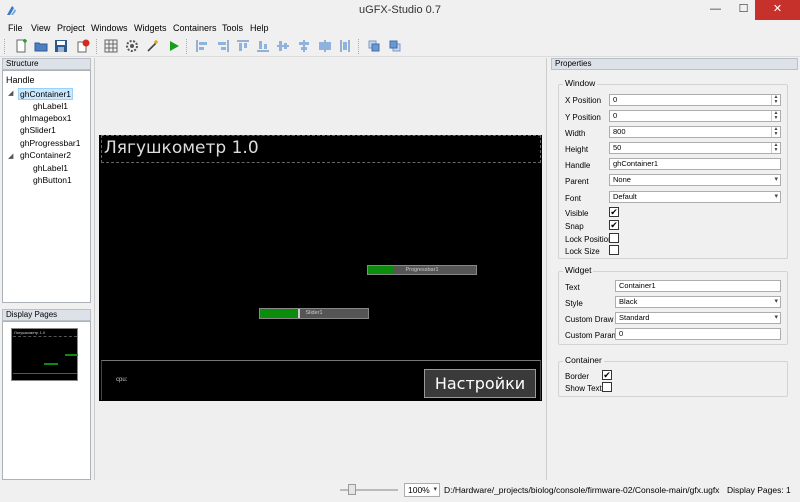 This screenshot has height=502, width=800. Describe the element at coordinates (46, 94) in the screenshot. I see `tree-item-ghcontainer1: ghContainer1` at that location.